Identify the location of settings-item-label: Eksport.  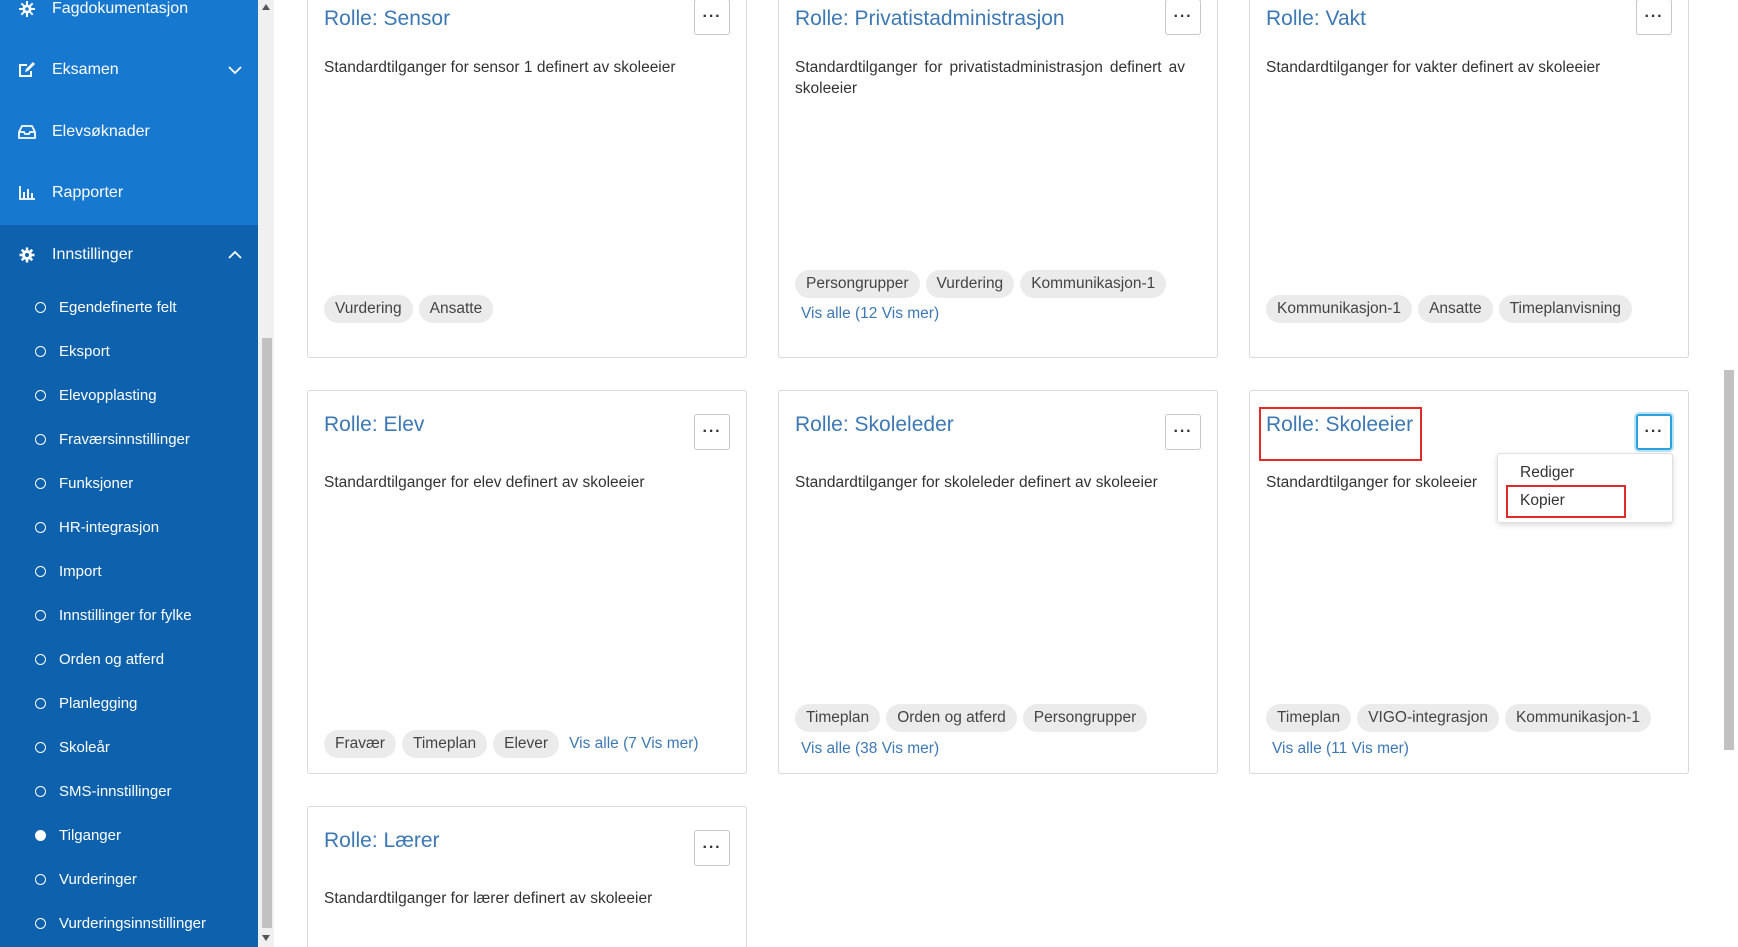
(84, 351).